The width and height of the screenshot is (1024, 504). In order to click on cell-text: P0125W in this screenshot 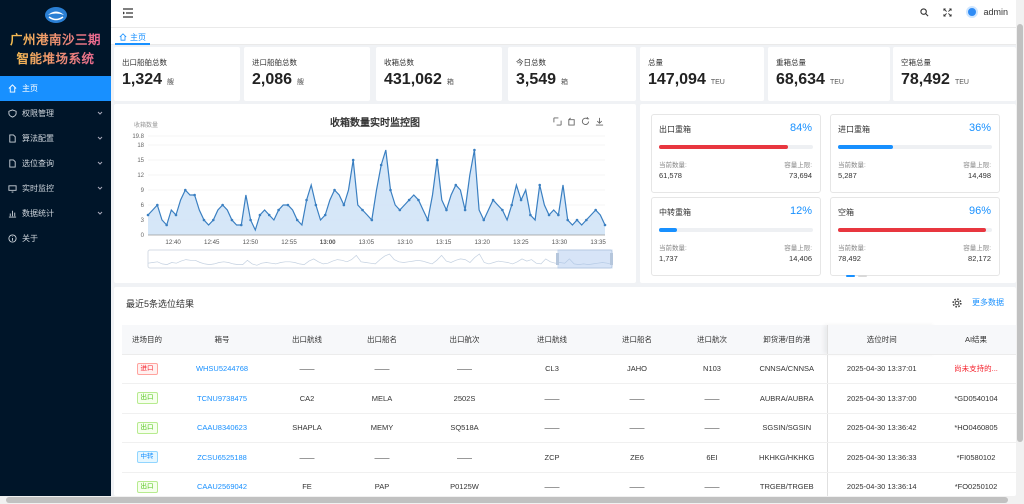, I will do `click(464, 487)`.